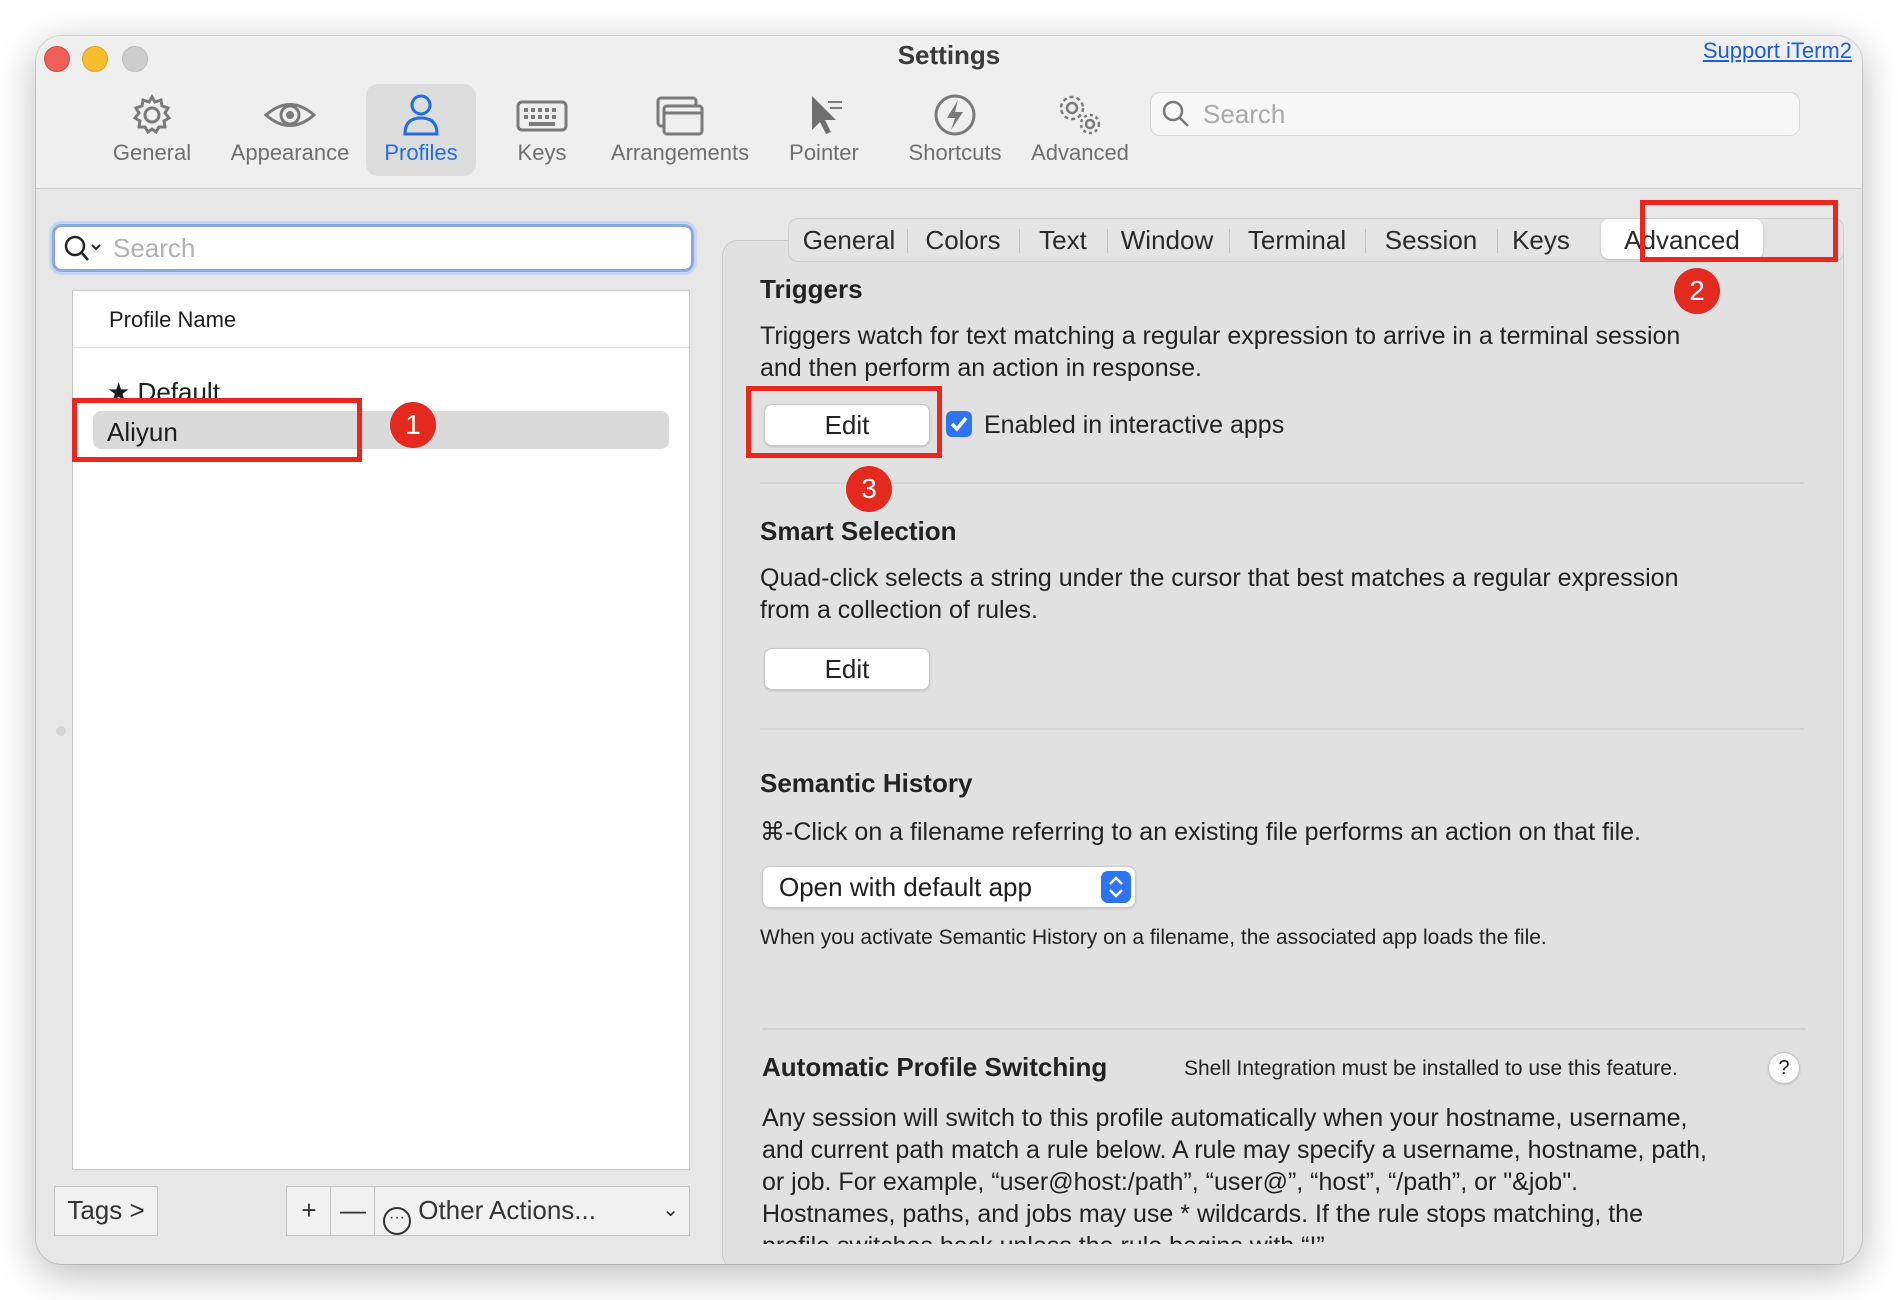  I want to click on toolbar-arrangements: Arrangements, so click(680, 130).